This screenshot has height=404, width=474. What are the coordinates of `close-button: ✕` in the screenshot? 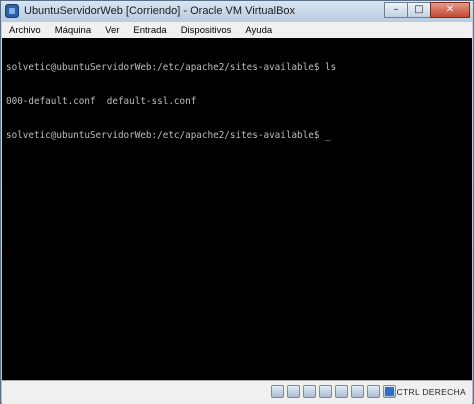 It's located at (450, 10).